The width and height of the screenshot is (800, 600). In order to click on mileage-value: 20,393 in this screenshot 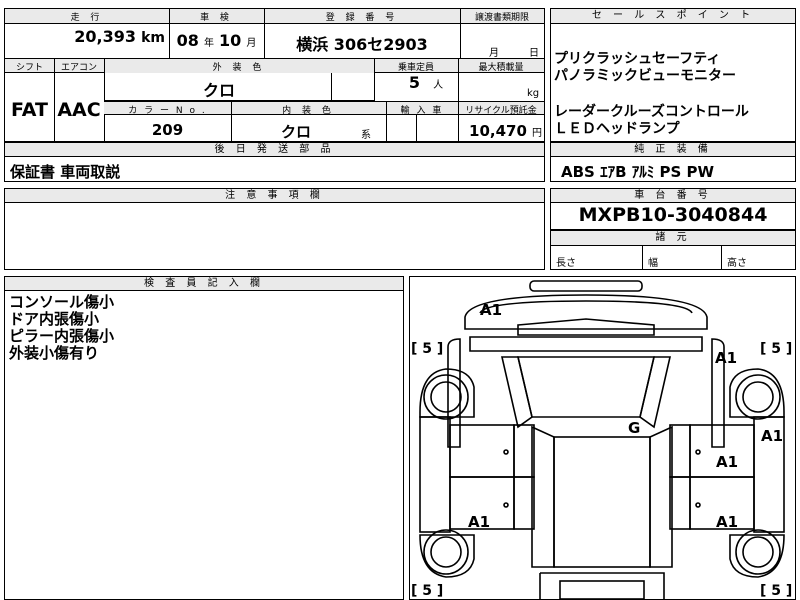, I will do `click(105, 36)`.